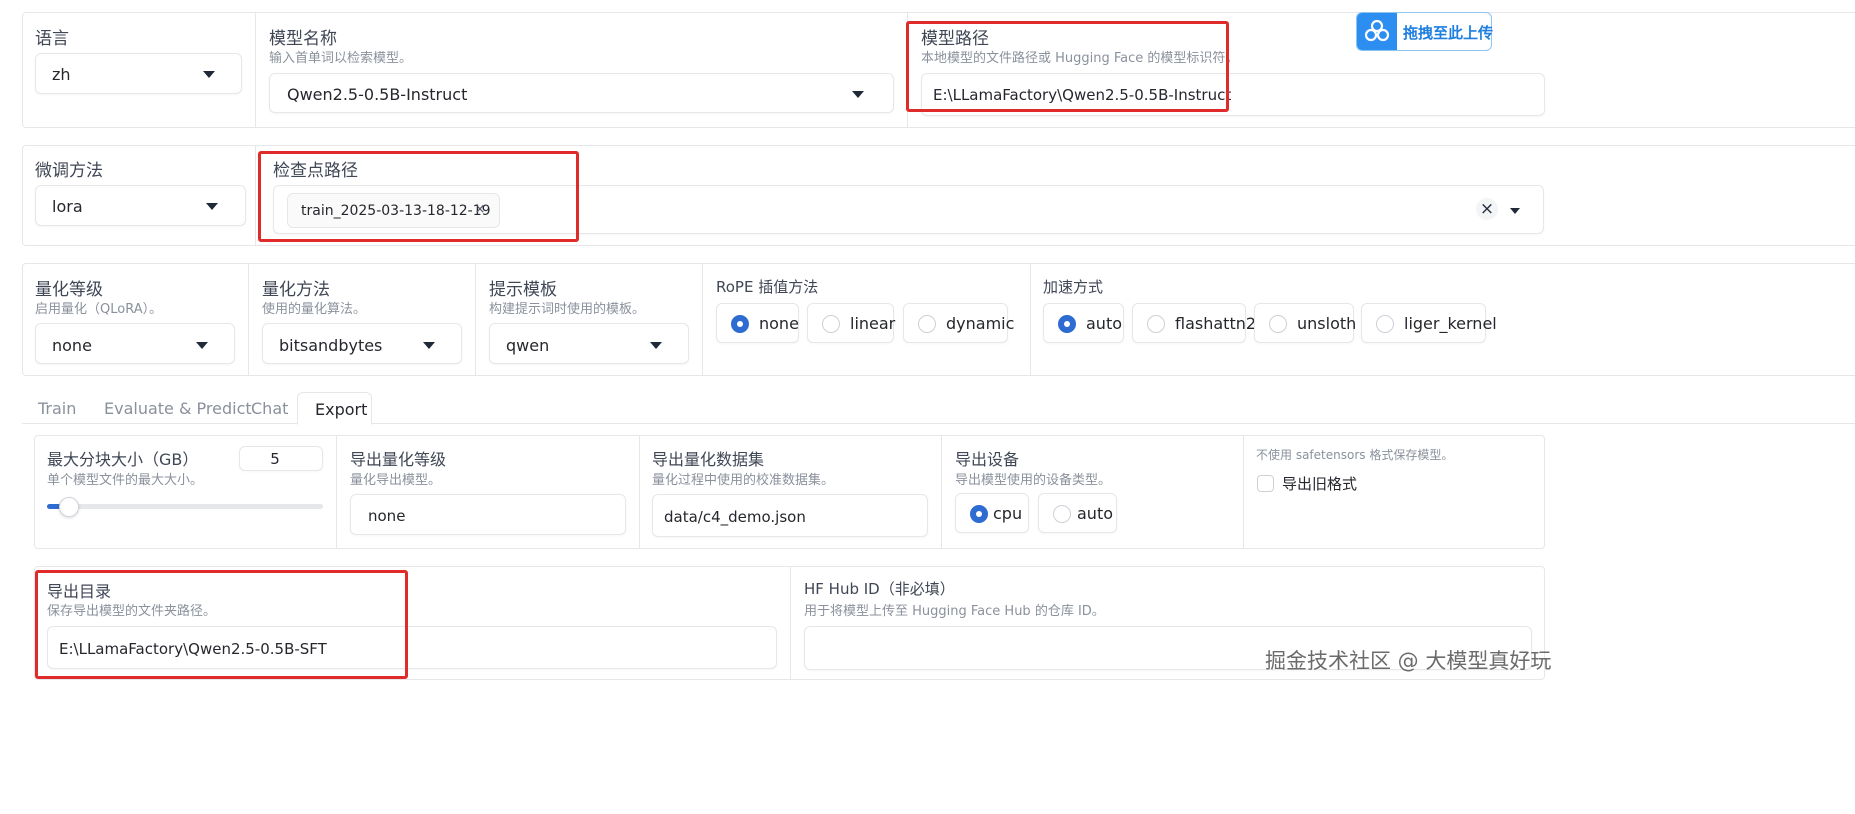  I want to click on finetune-method-value: lora, so click(67, 206).